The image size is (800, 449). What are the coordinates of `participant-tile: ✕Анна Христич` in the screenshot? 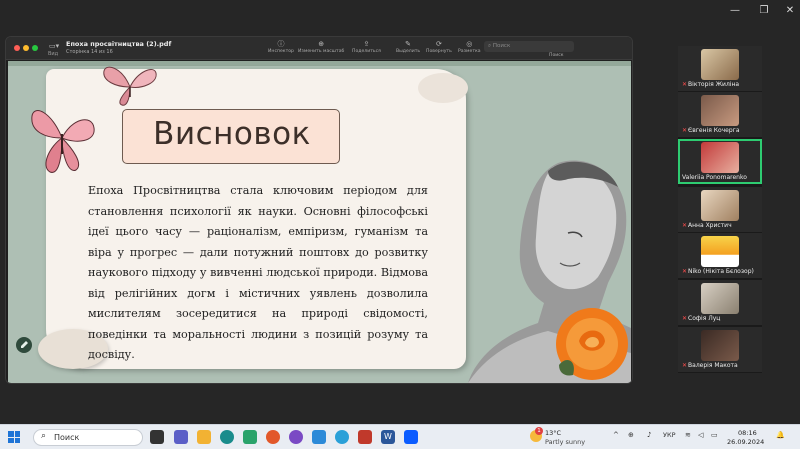 It's located at (720, 209).